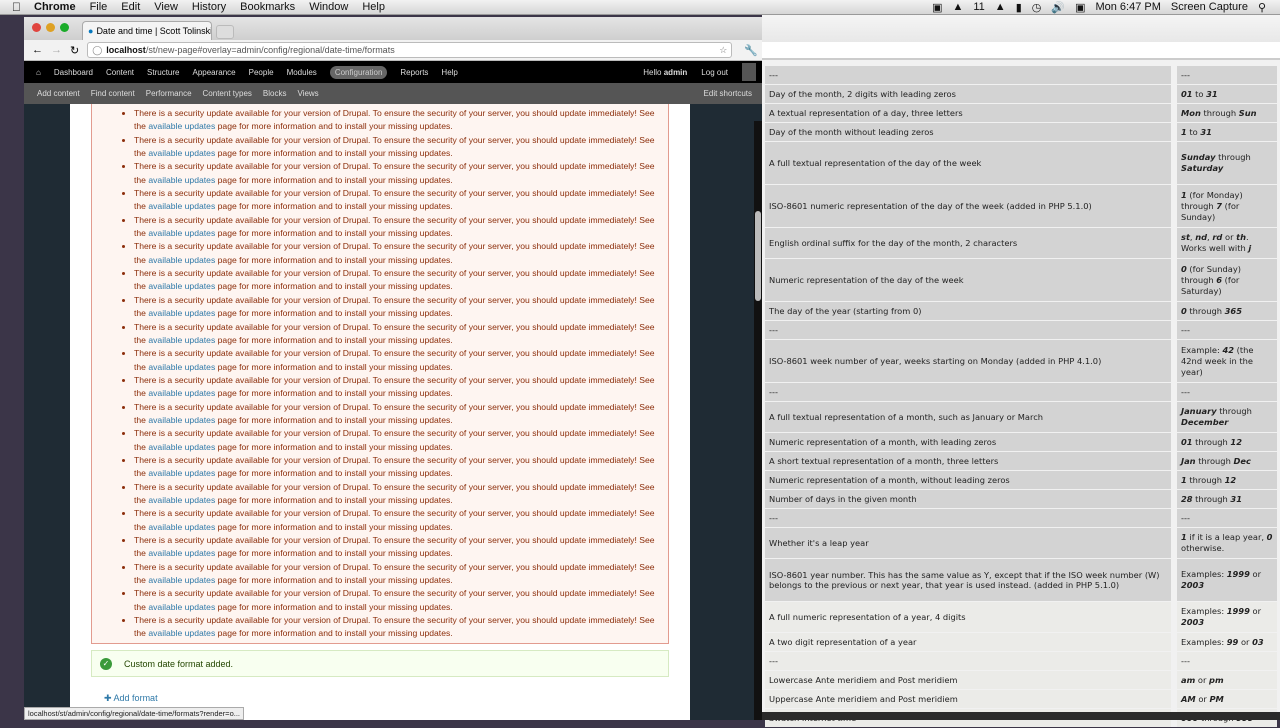 The height and width of the screenshot is (728, 1280). What do you see at coordinates (55, 7) in the screenshot?
I see `menu-app-name: Chrome` at bounding box center [55, 7].